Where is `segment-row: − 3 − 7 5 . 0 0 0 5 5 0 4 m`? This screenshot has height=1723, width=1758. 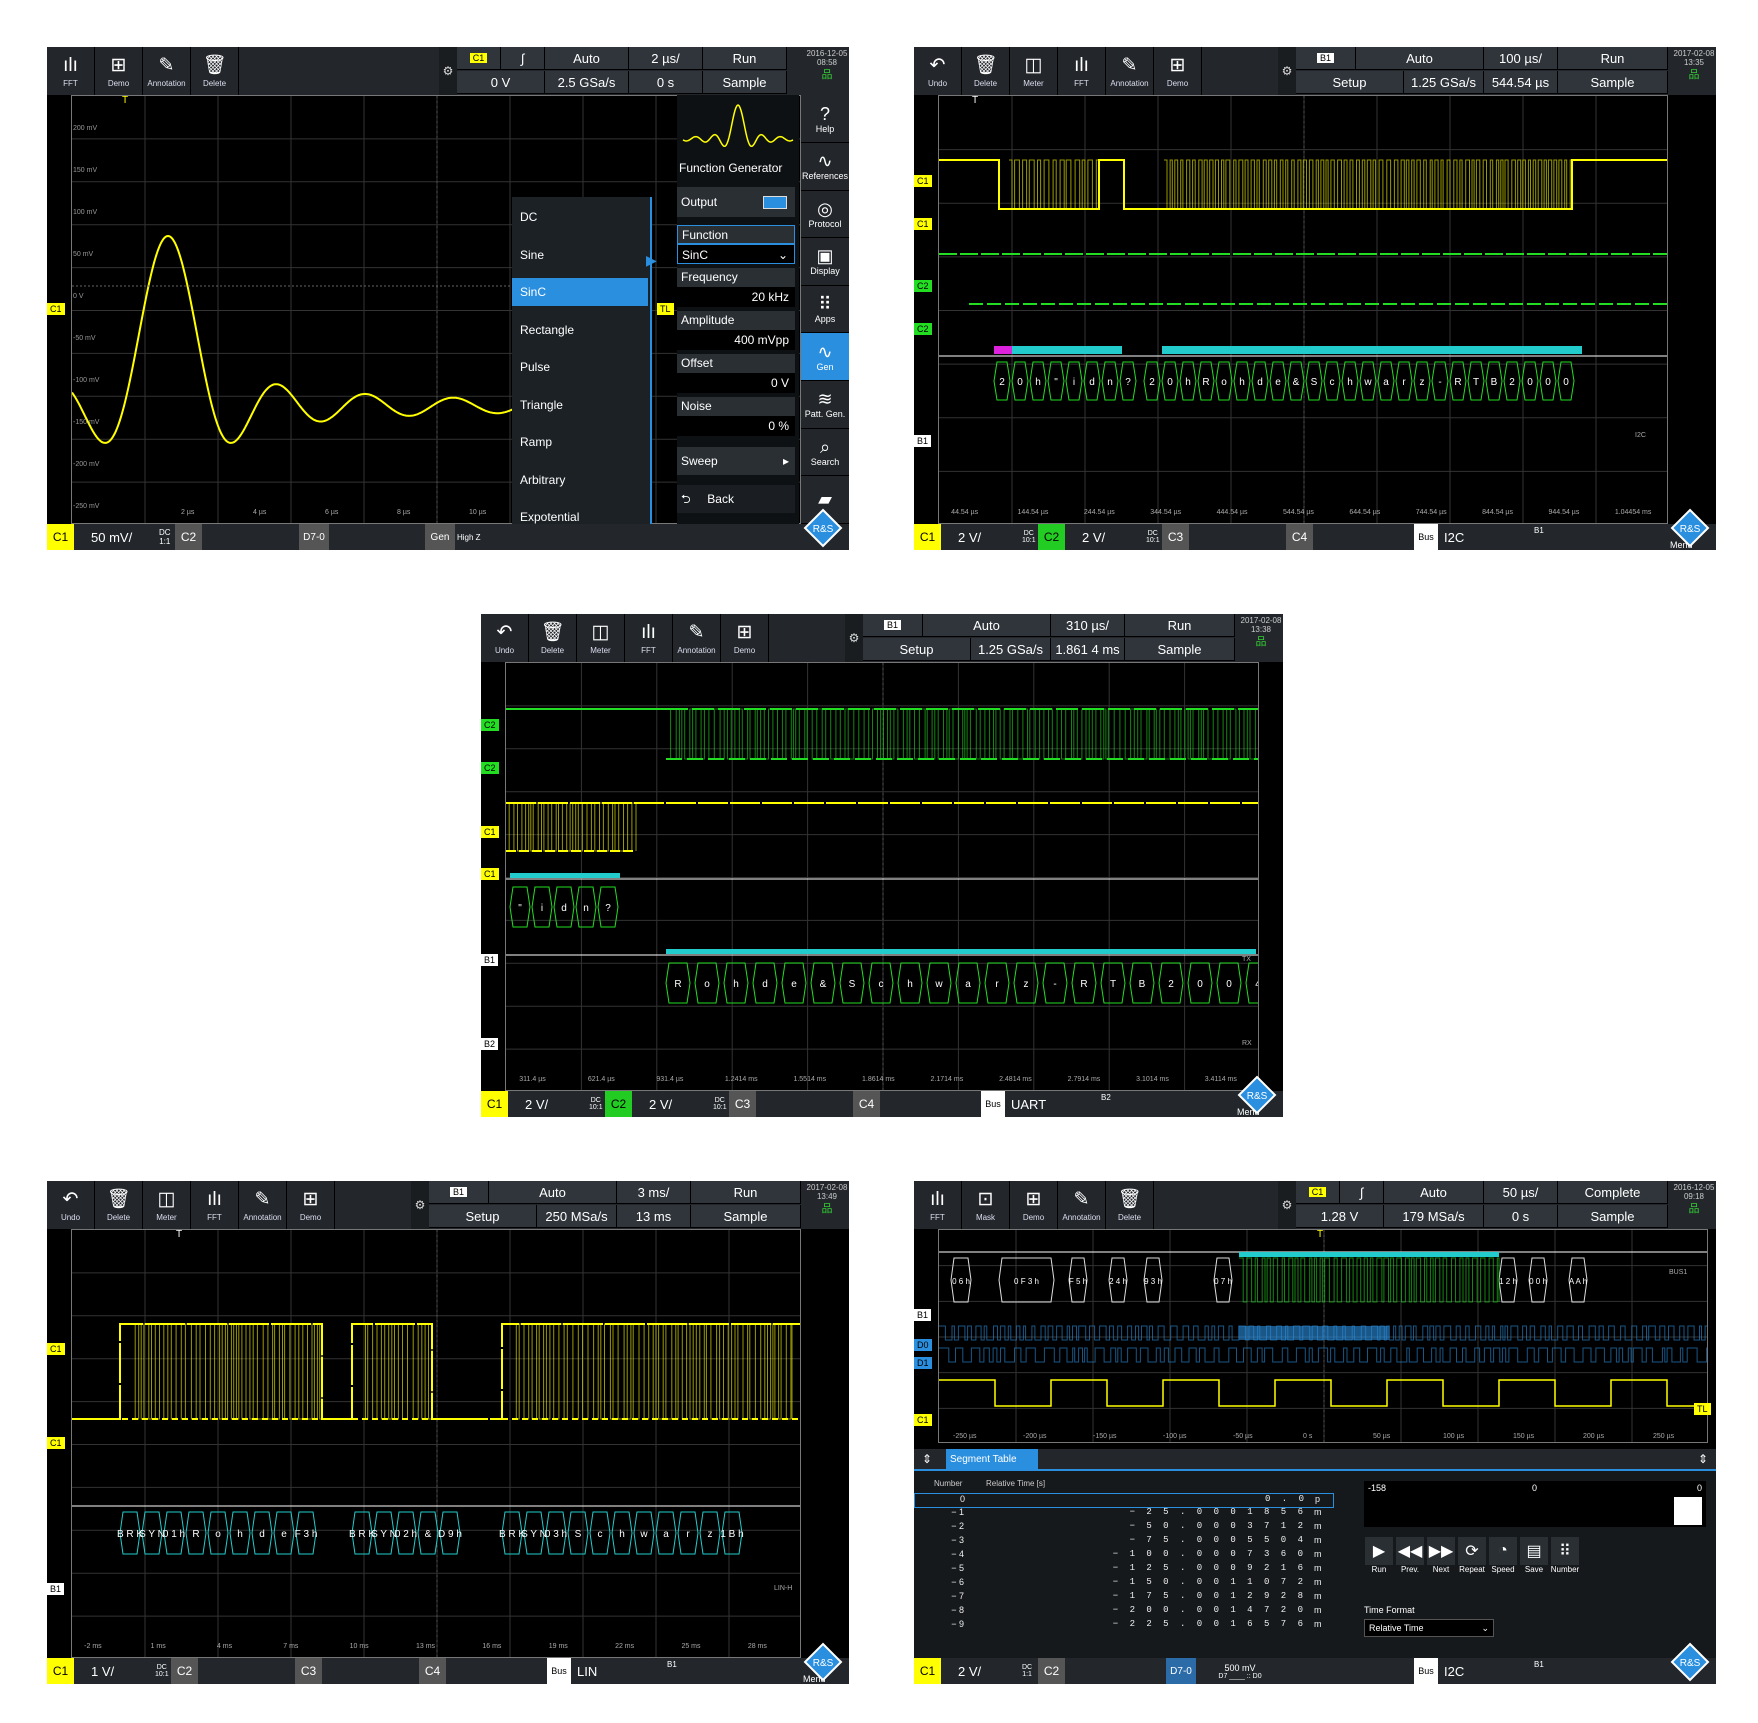
segment-row: − 3 − 7 5 . 0 0 0 5 5 0 4 m is located at coordinates (1124, 1542).